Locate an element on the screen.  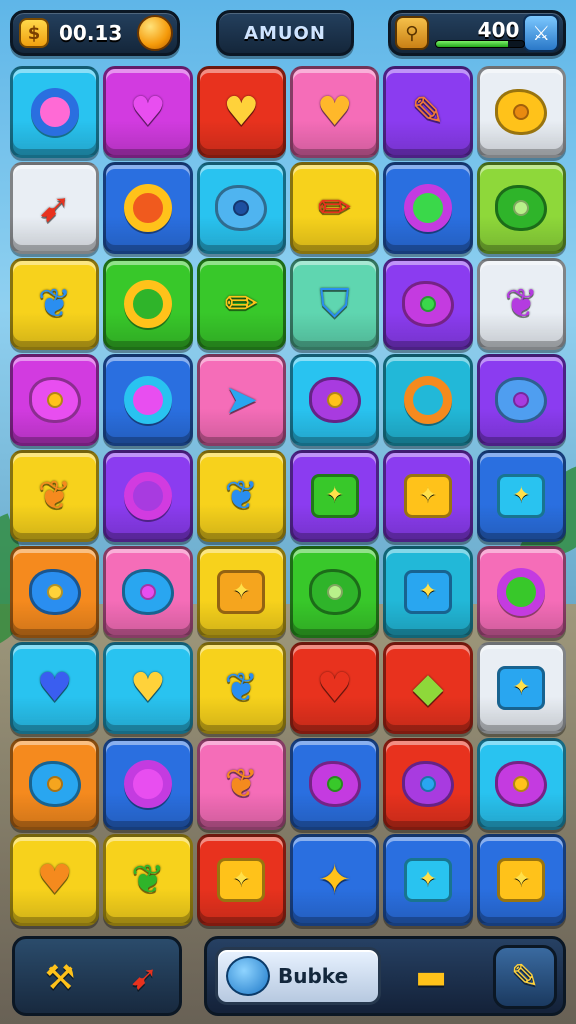
mallet-button: ✎ is located at coordinates (525, 977).